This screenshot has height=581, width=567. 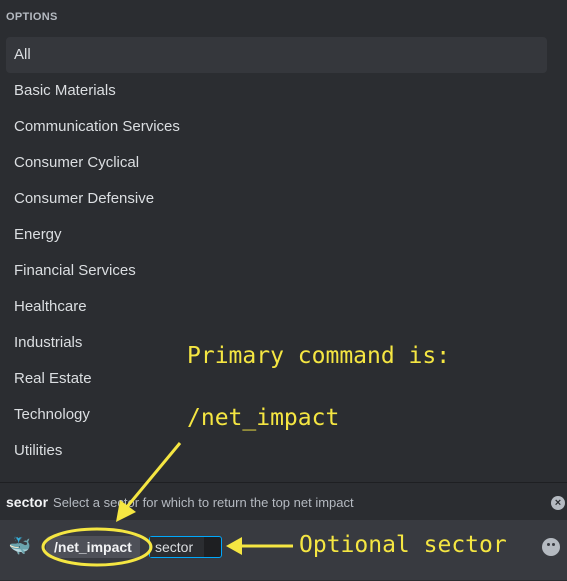 I want to click on sector-option-label: sector, so click(x=177, y=547).